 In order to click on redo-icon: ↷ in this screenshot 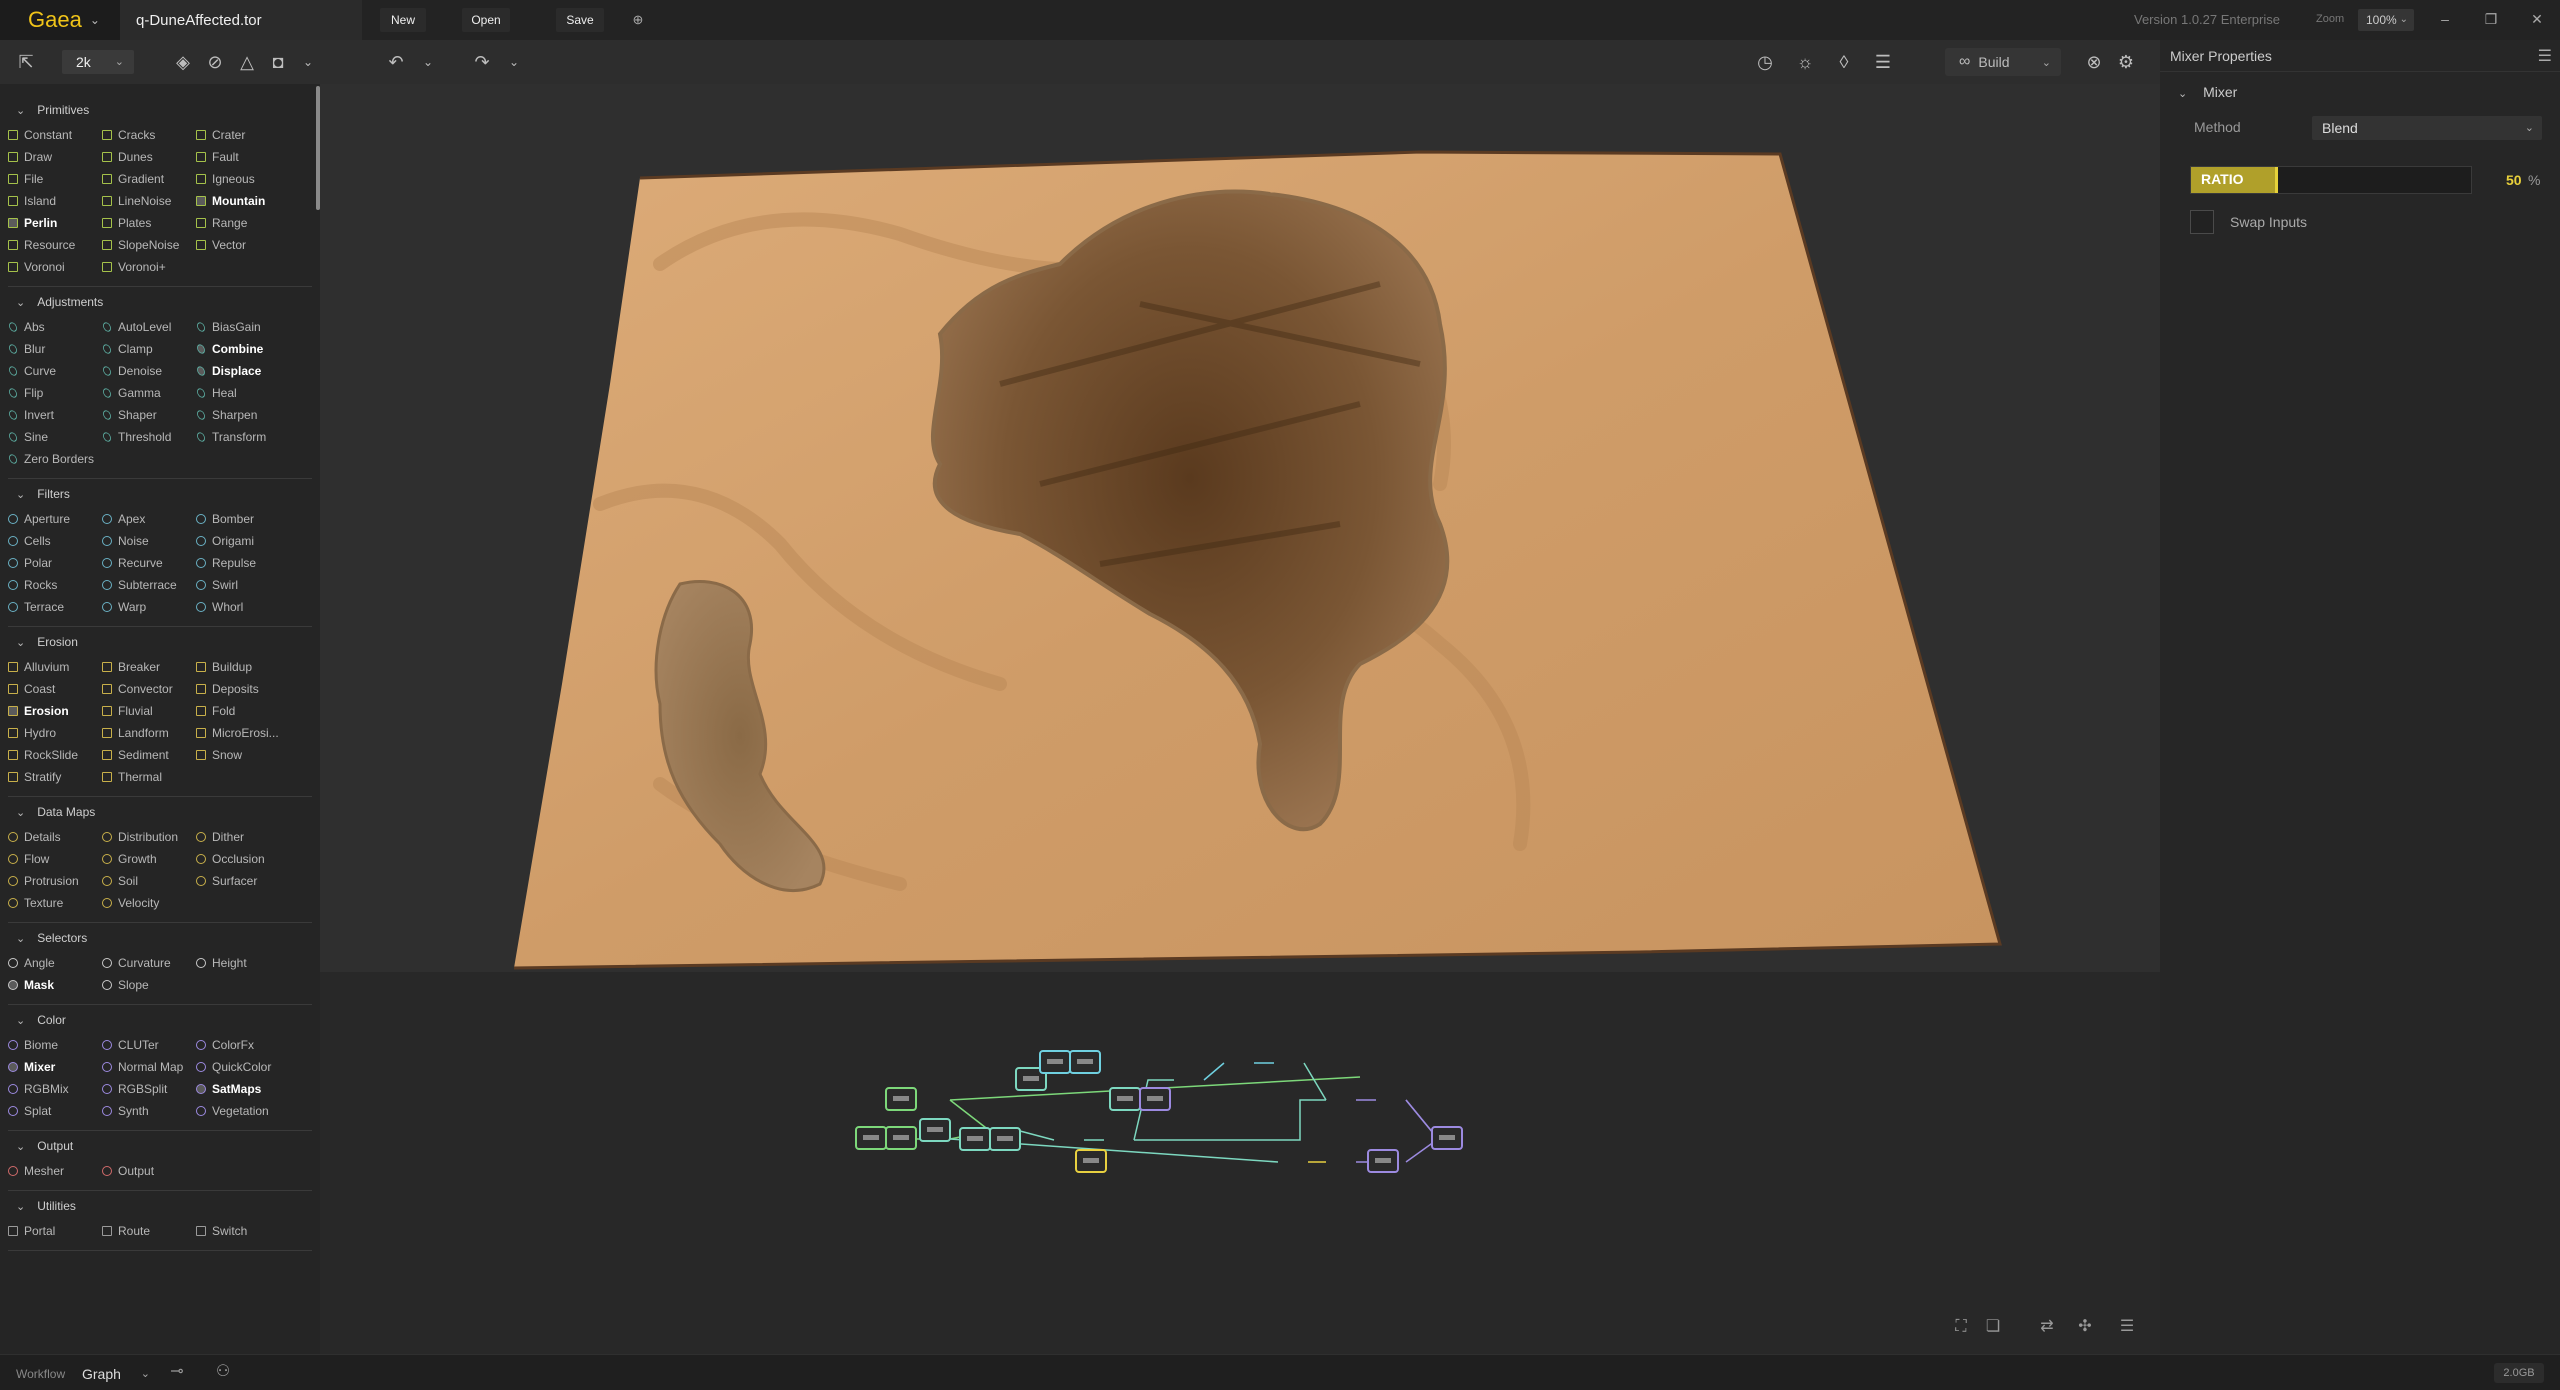, I will do `click(482, 62)`.